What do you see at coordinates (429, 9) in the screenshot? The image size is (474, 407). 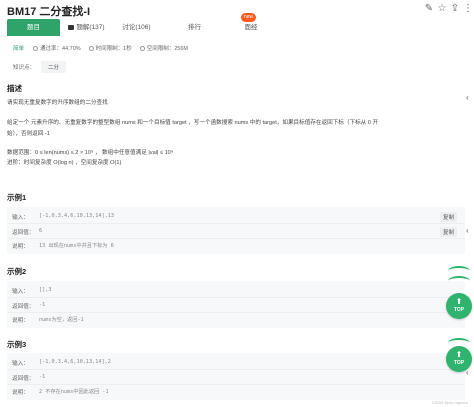 I see `edit-icon: ✎` at bounding box center [429, 9].